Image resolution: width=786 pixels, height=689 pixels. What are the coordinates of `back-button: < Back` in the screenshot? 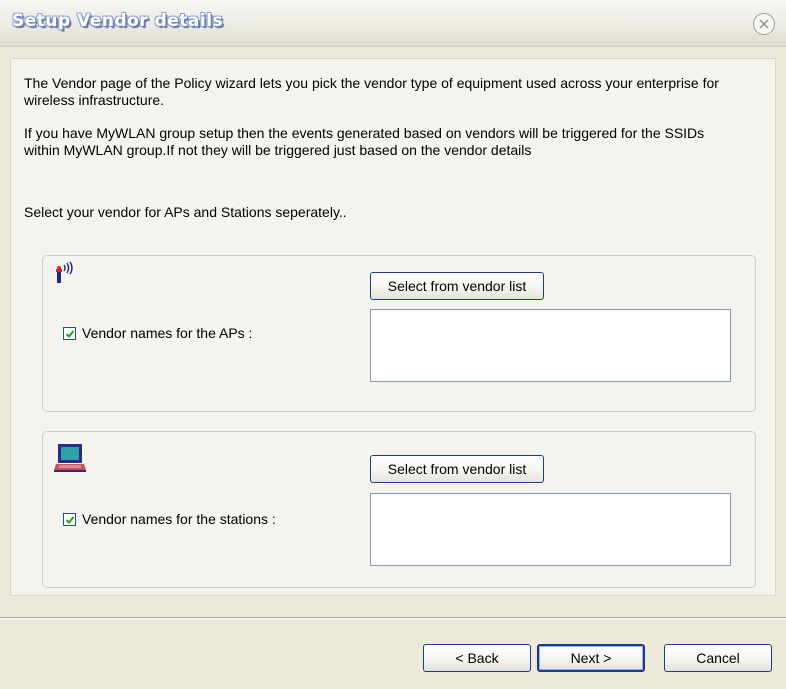 It's located at (477, 658).